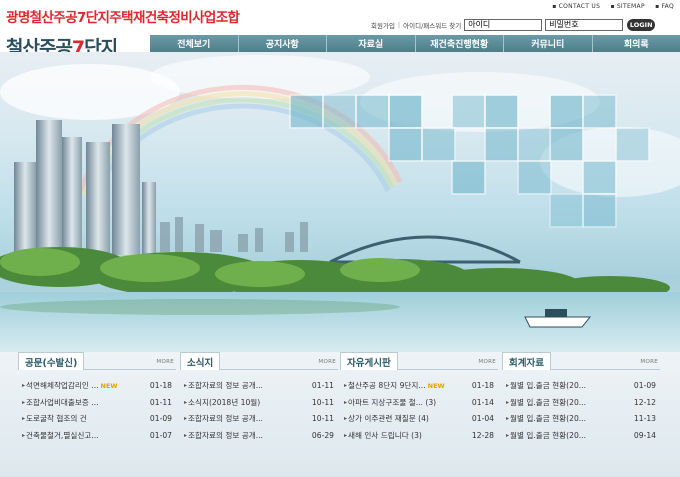  What do you see at coordinates (641, 24) in the screenshot?
I see `login-button: LOGIN` at bounding box center [641, 24].